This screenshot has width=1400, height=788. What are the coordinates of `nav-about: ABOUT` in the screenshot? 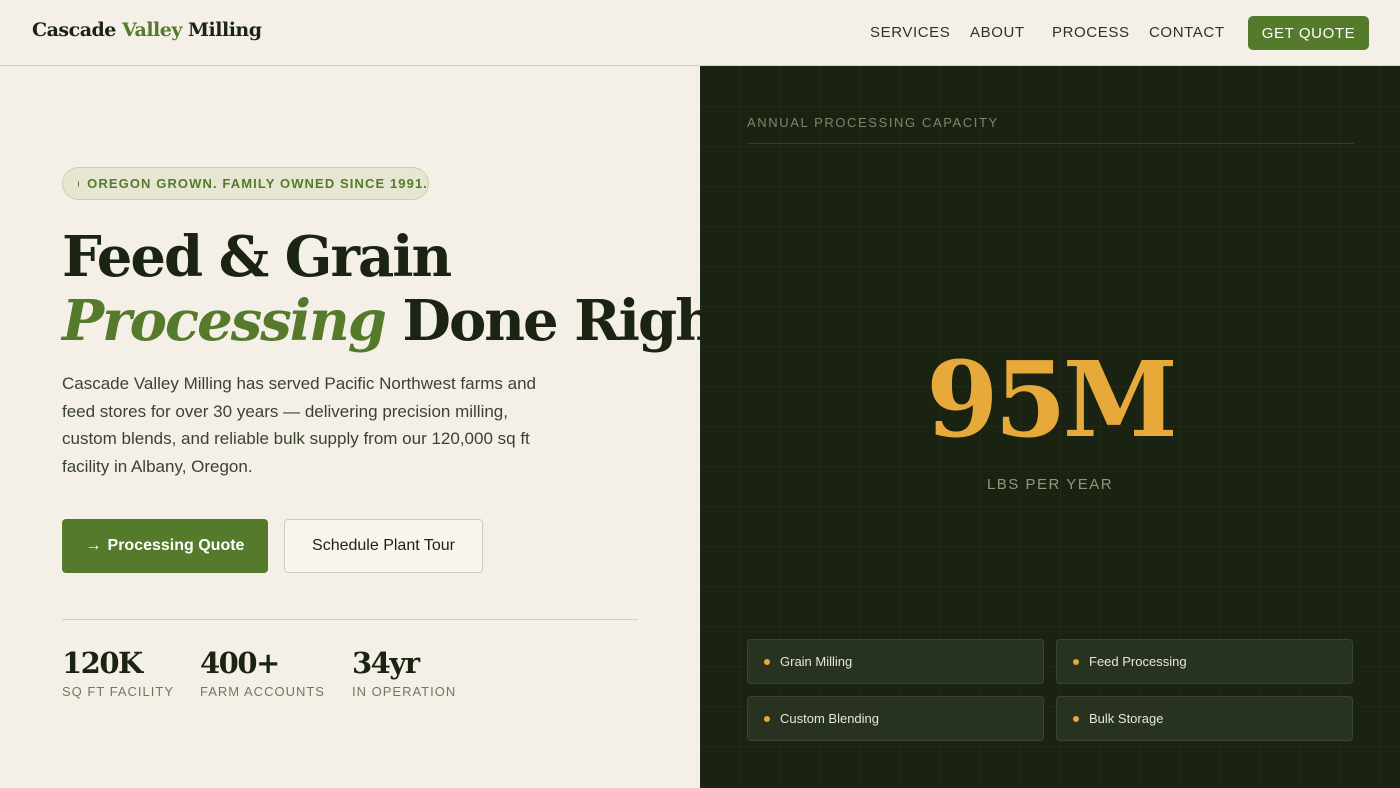 It's located at (997, 32).